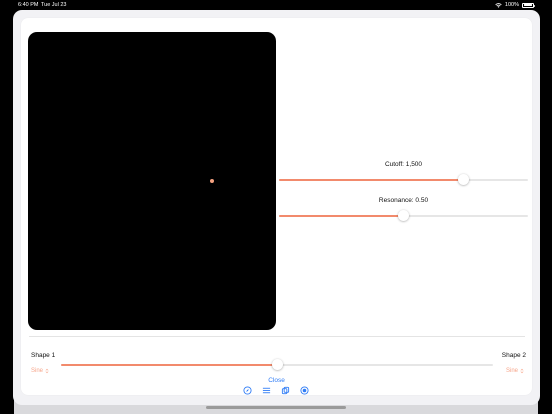  What do you see at coordinates (276, 380) in the screenshot?
I see `close-button: Close` at bounding box center [276, 380].